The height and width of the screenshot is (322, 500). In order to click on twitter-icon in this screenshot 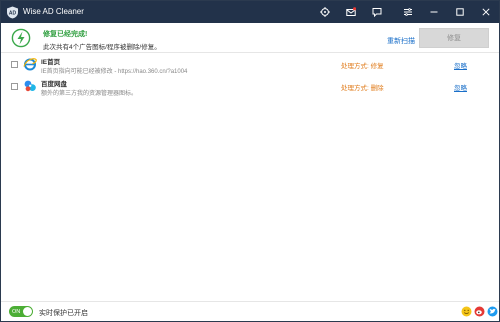, I will do `click(492, 311)`.